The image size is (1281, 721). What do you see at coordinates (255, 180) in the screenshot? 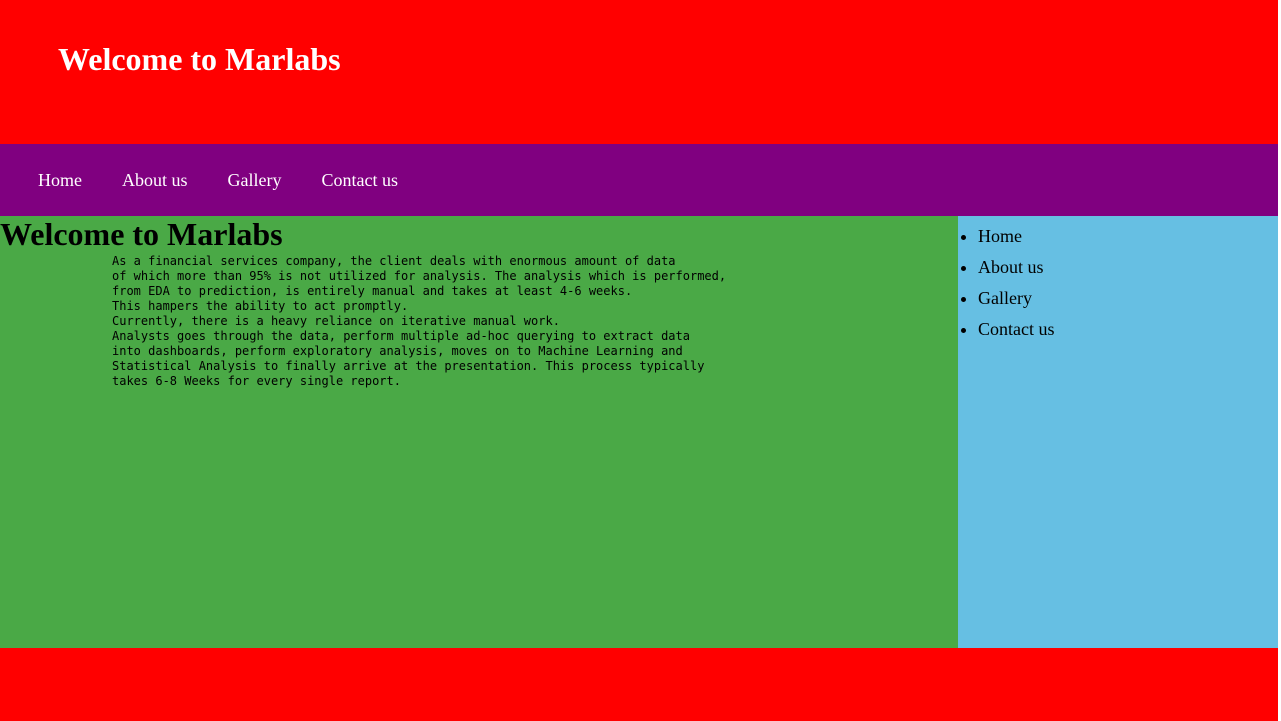
I see `top-nav-item-gallery: Gallery` at bounding box center [255, 180].